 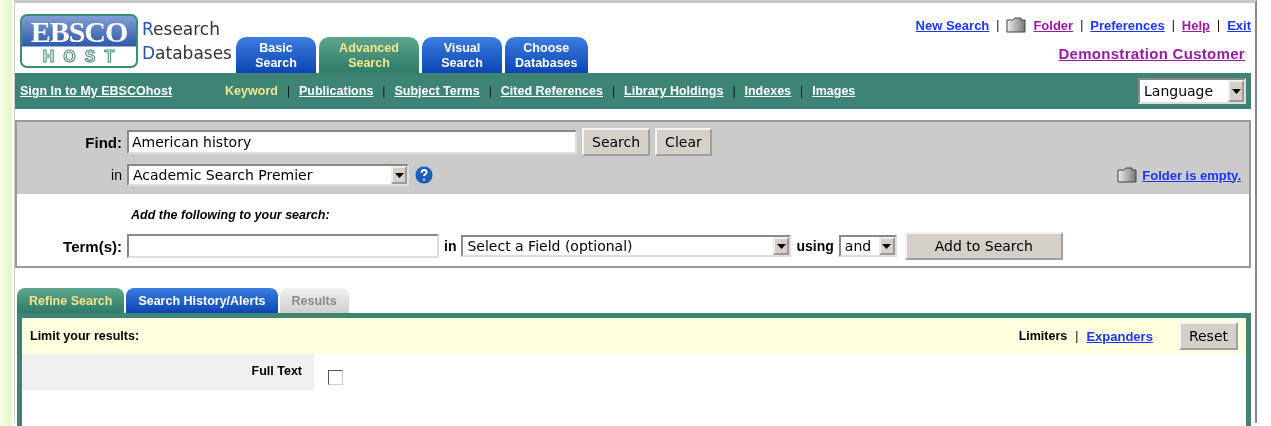 What do you see at coordinates (85, 336) in the screenshot?
I see `limits-heading: Limit your results:` at bounding box center [85, 336].